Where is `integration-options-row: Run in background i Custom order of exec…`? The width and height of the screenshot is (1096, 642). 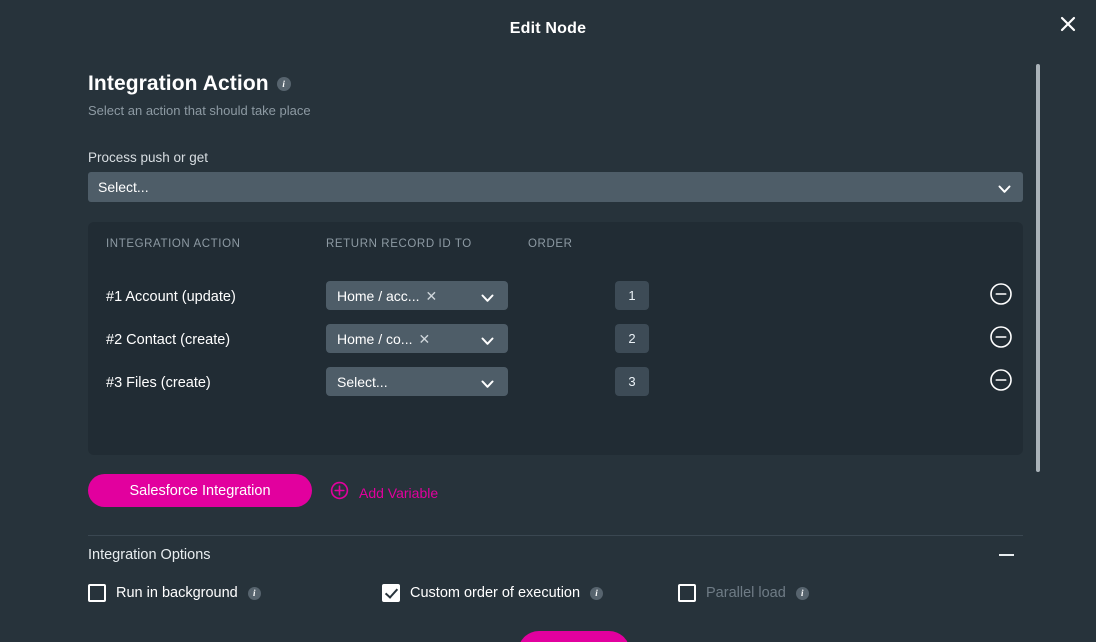
integration-options-row: Run in background i Custom order of exec… is located at coordinates (488, 595).